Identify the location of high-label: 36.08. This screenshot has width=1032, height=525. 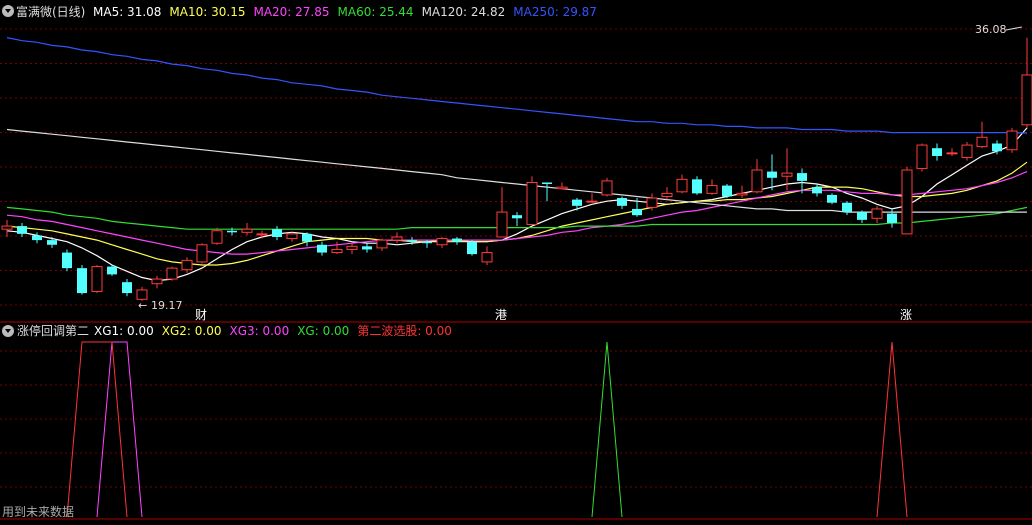
(999, 29).